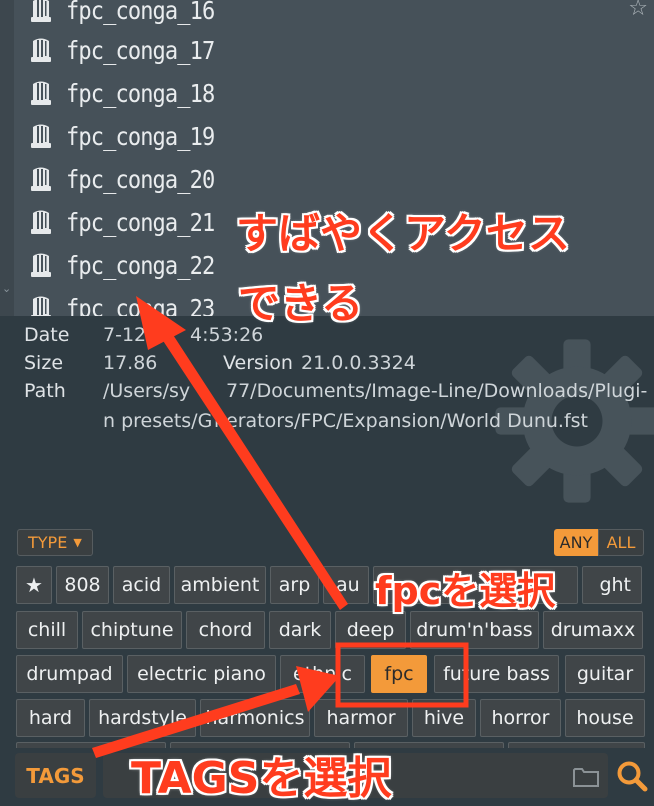 Image resolution: width=654 pixels, height=806 pixels. What do you see at coordinates (465, 591) in the screenshot?
I see `annotation-select-fpc: fpcを選択` at bounding box center [465, 591].